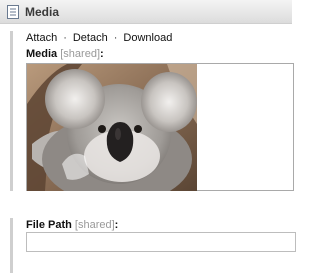  Describe the element at coordinates (90, 38) in the screenshot. I see `detach-link: Detach` at that location.